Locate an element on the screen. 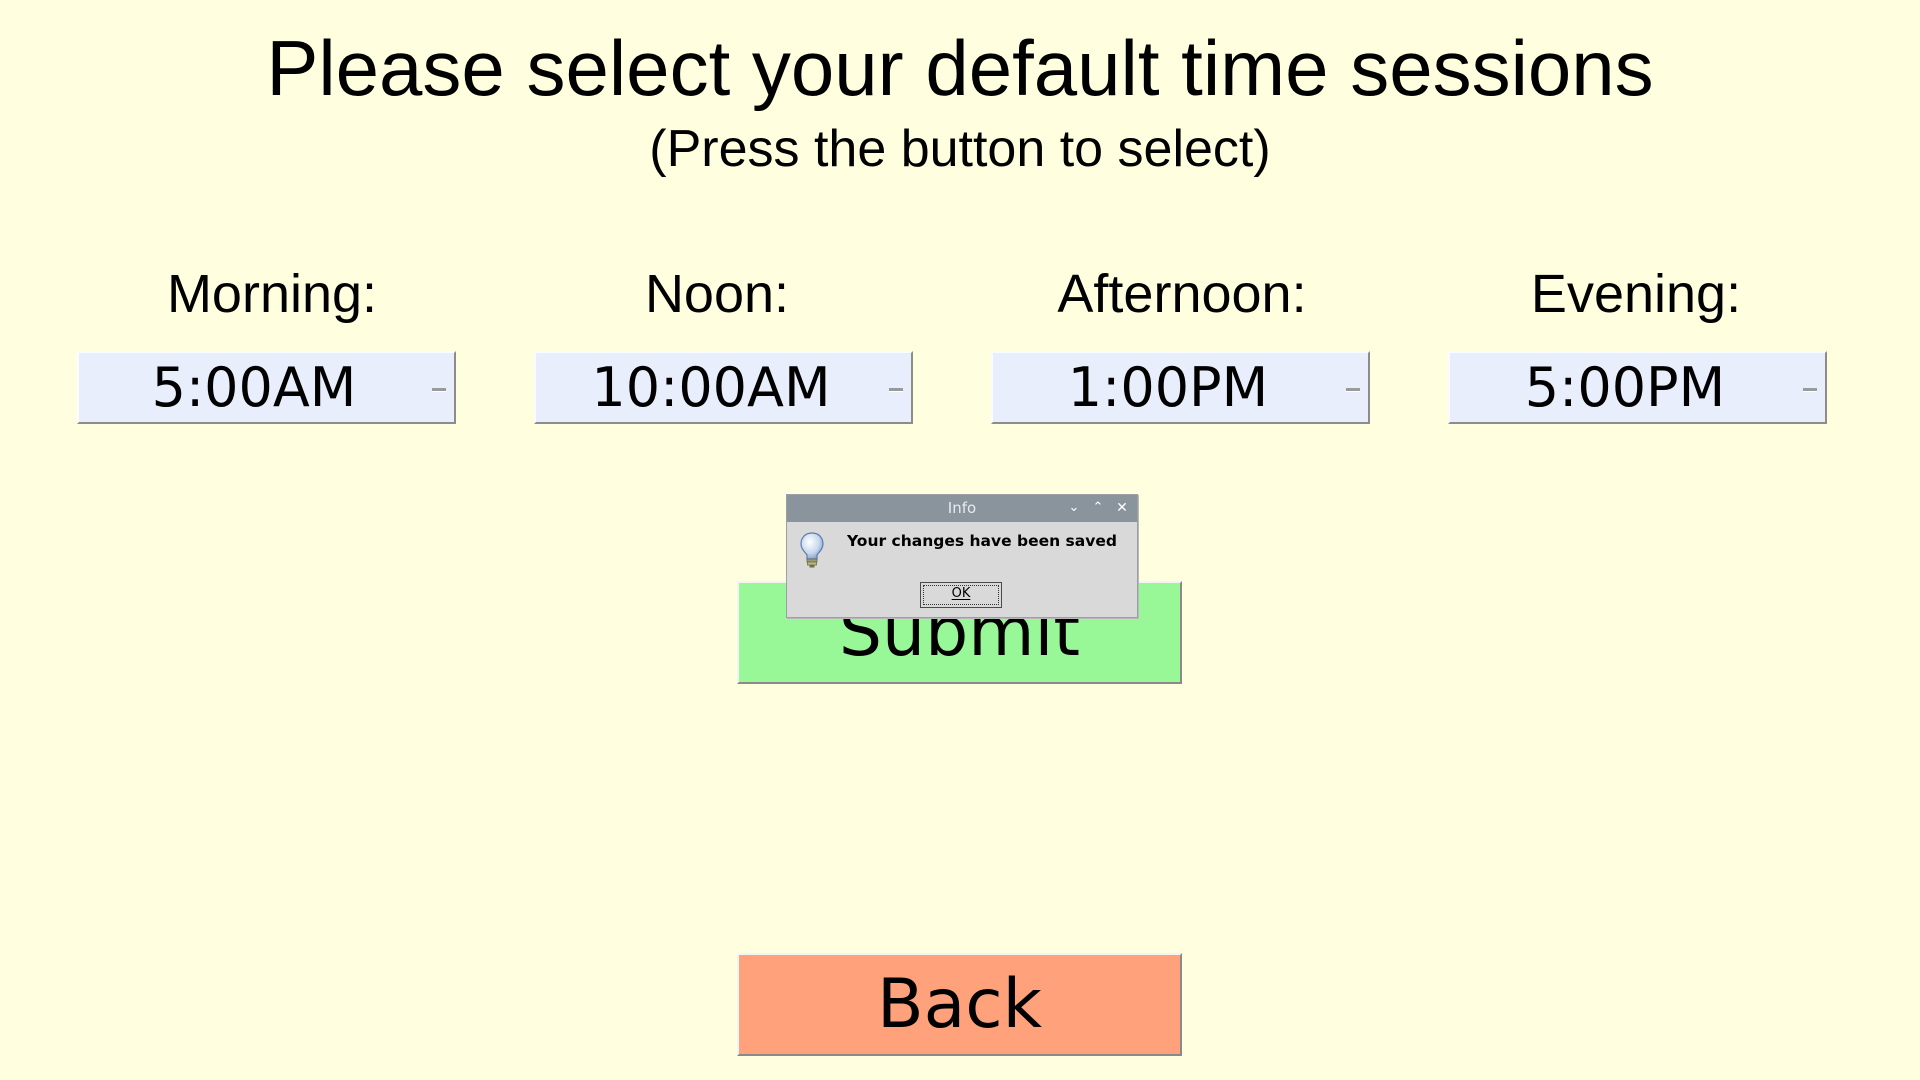  ok-button-label: OK is located at coordinates (961, 593).